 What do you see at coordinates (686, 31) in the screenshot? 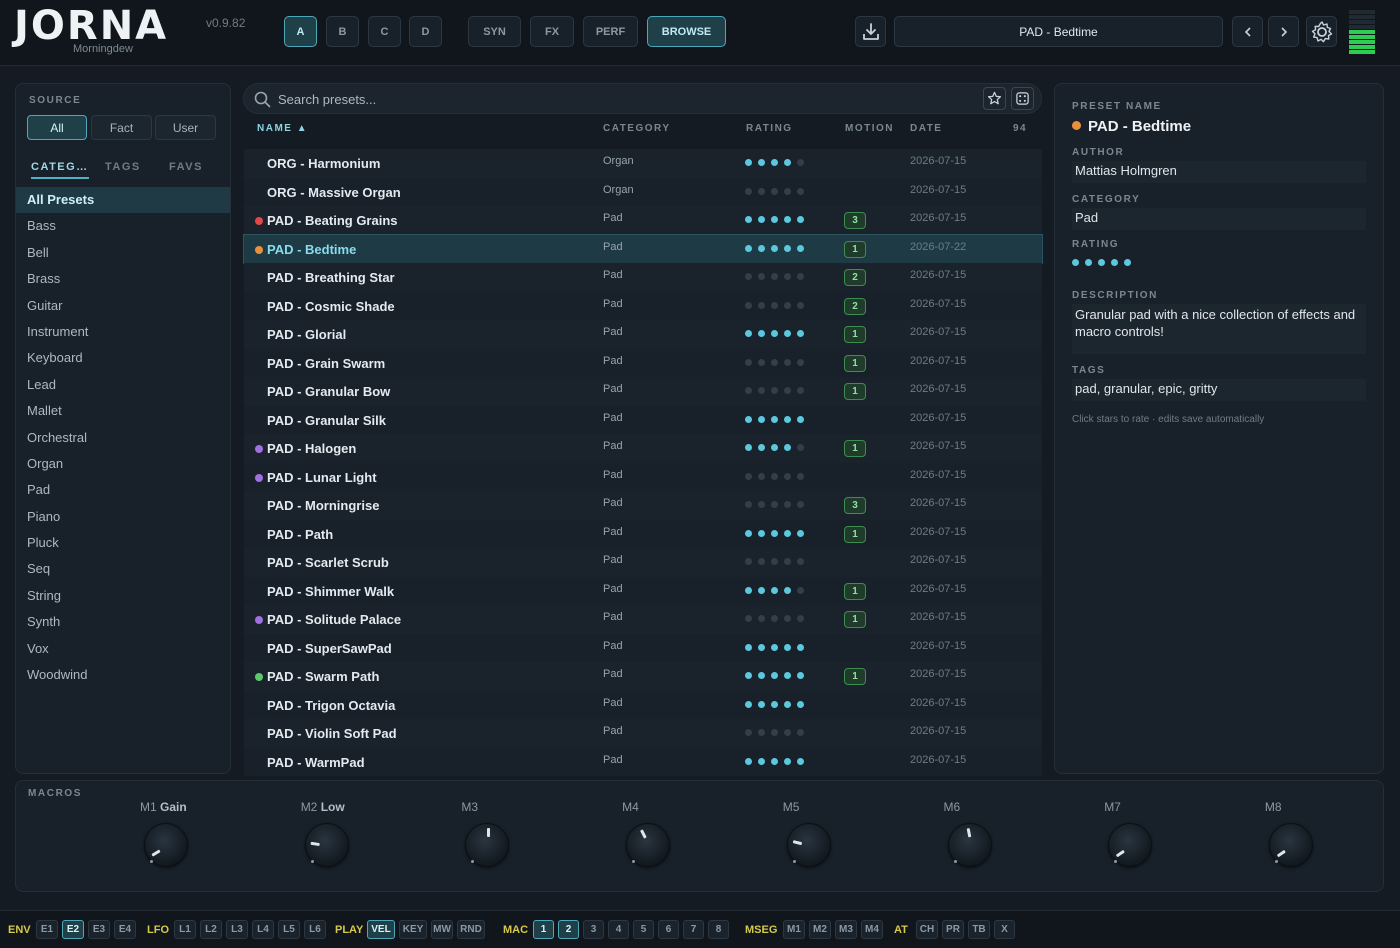
I see `view-browse-button: BROWSE` at bounding box center [686, 31].